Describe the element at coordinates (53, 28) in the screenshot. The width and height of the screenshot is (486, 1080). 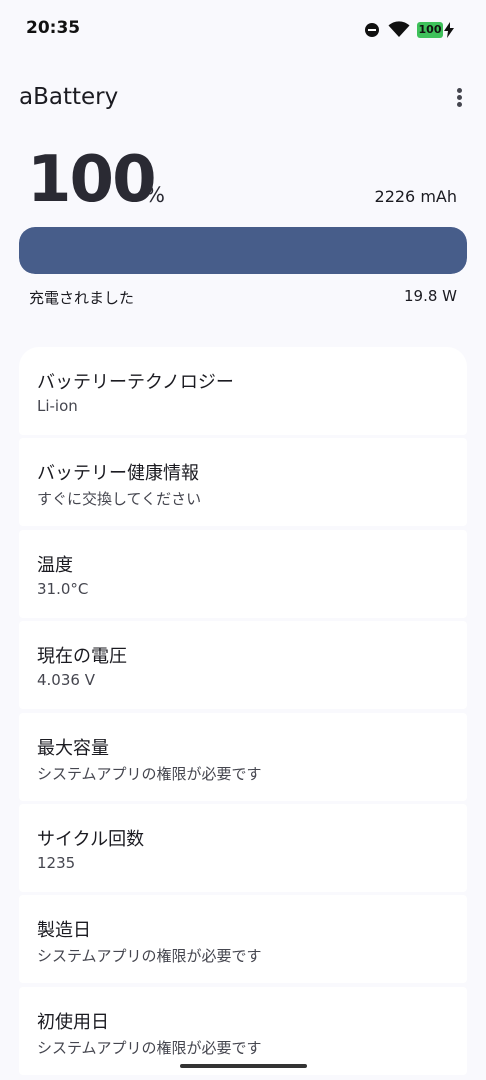
I see `status-time: 20:35` at that location.